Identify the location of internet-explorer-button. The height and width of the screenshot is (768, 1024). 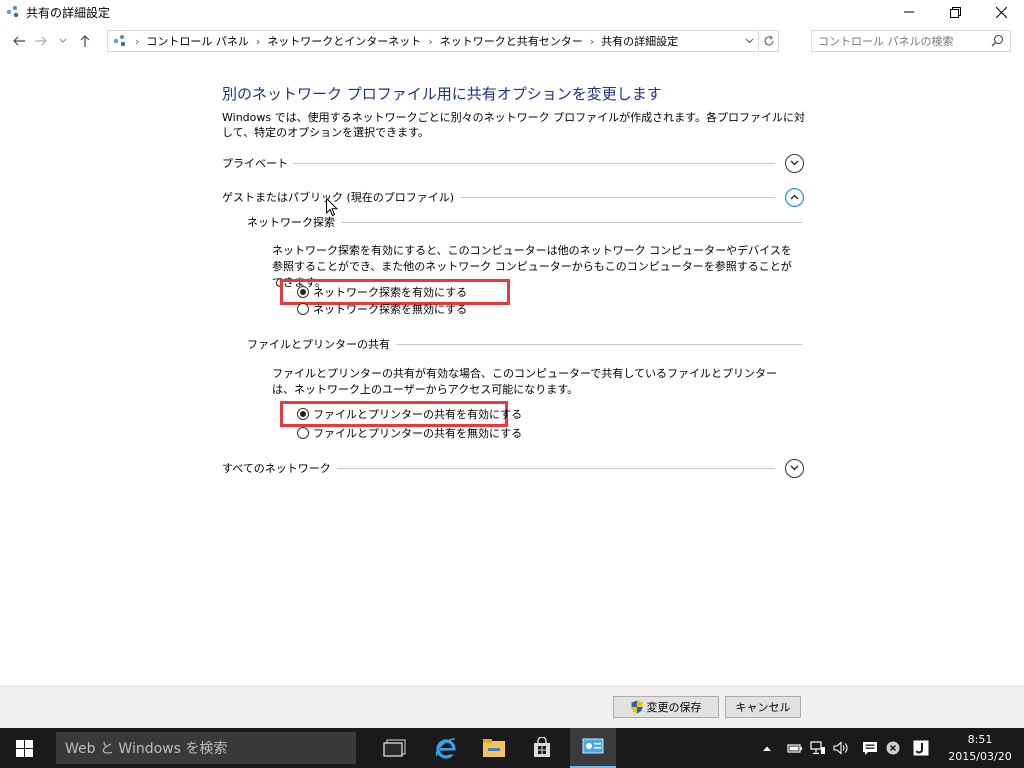
(446, 748).